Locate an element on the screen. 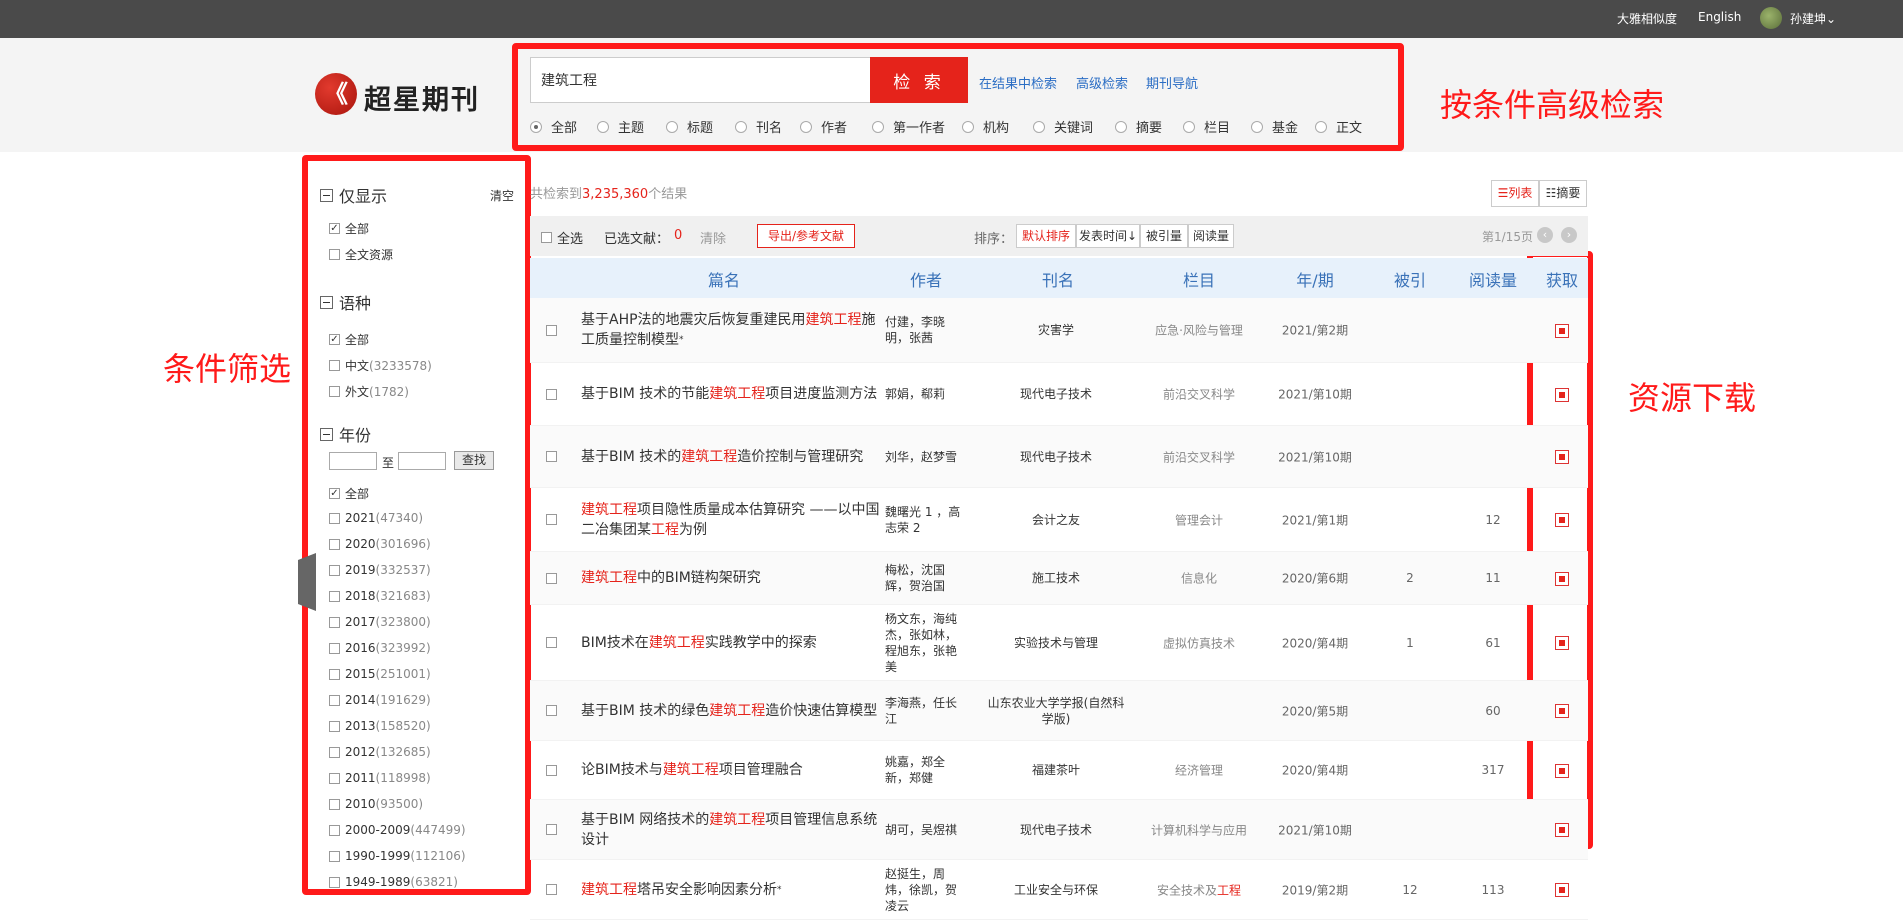  authors: 杨文东，海纯杰，张如林，程旭东，张艳美 is located at coordinates (926, 643).